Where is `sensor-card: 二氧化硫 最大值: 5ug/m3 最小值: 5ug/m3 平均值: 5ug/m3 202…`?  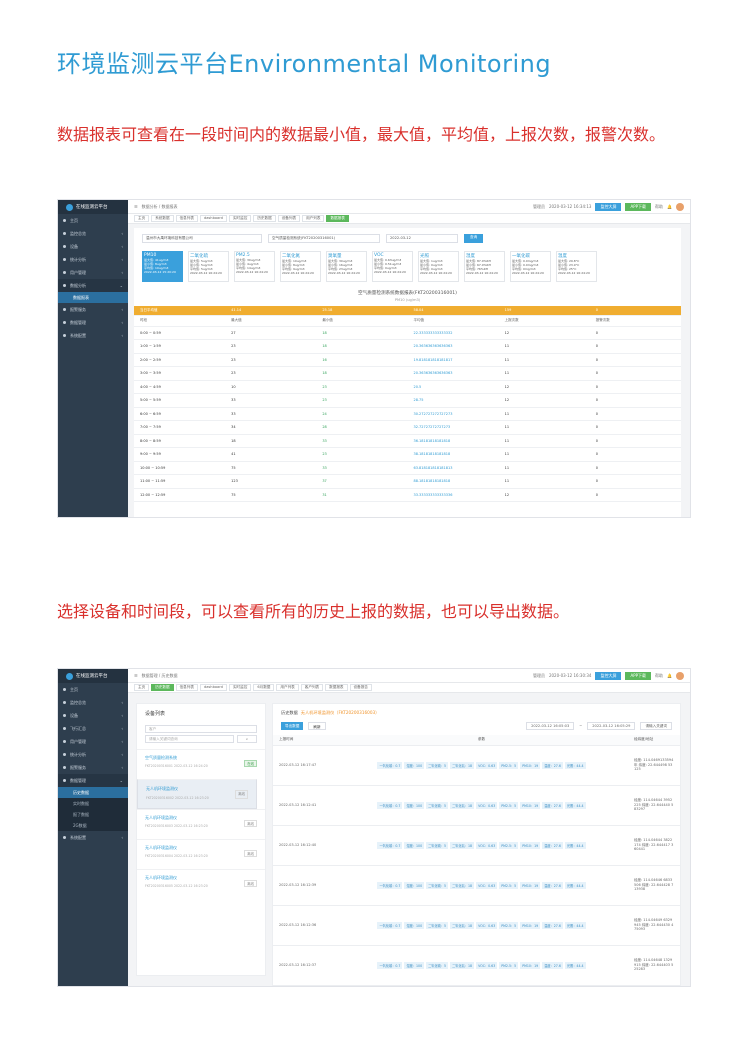 sensor-card: 二氧化硫 最大值: 5ug/m3 最小值: 5ug/m3 平均值: 5ug/m3 202… is located at coordinates (208, 266).